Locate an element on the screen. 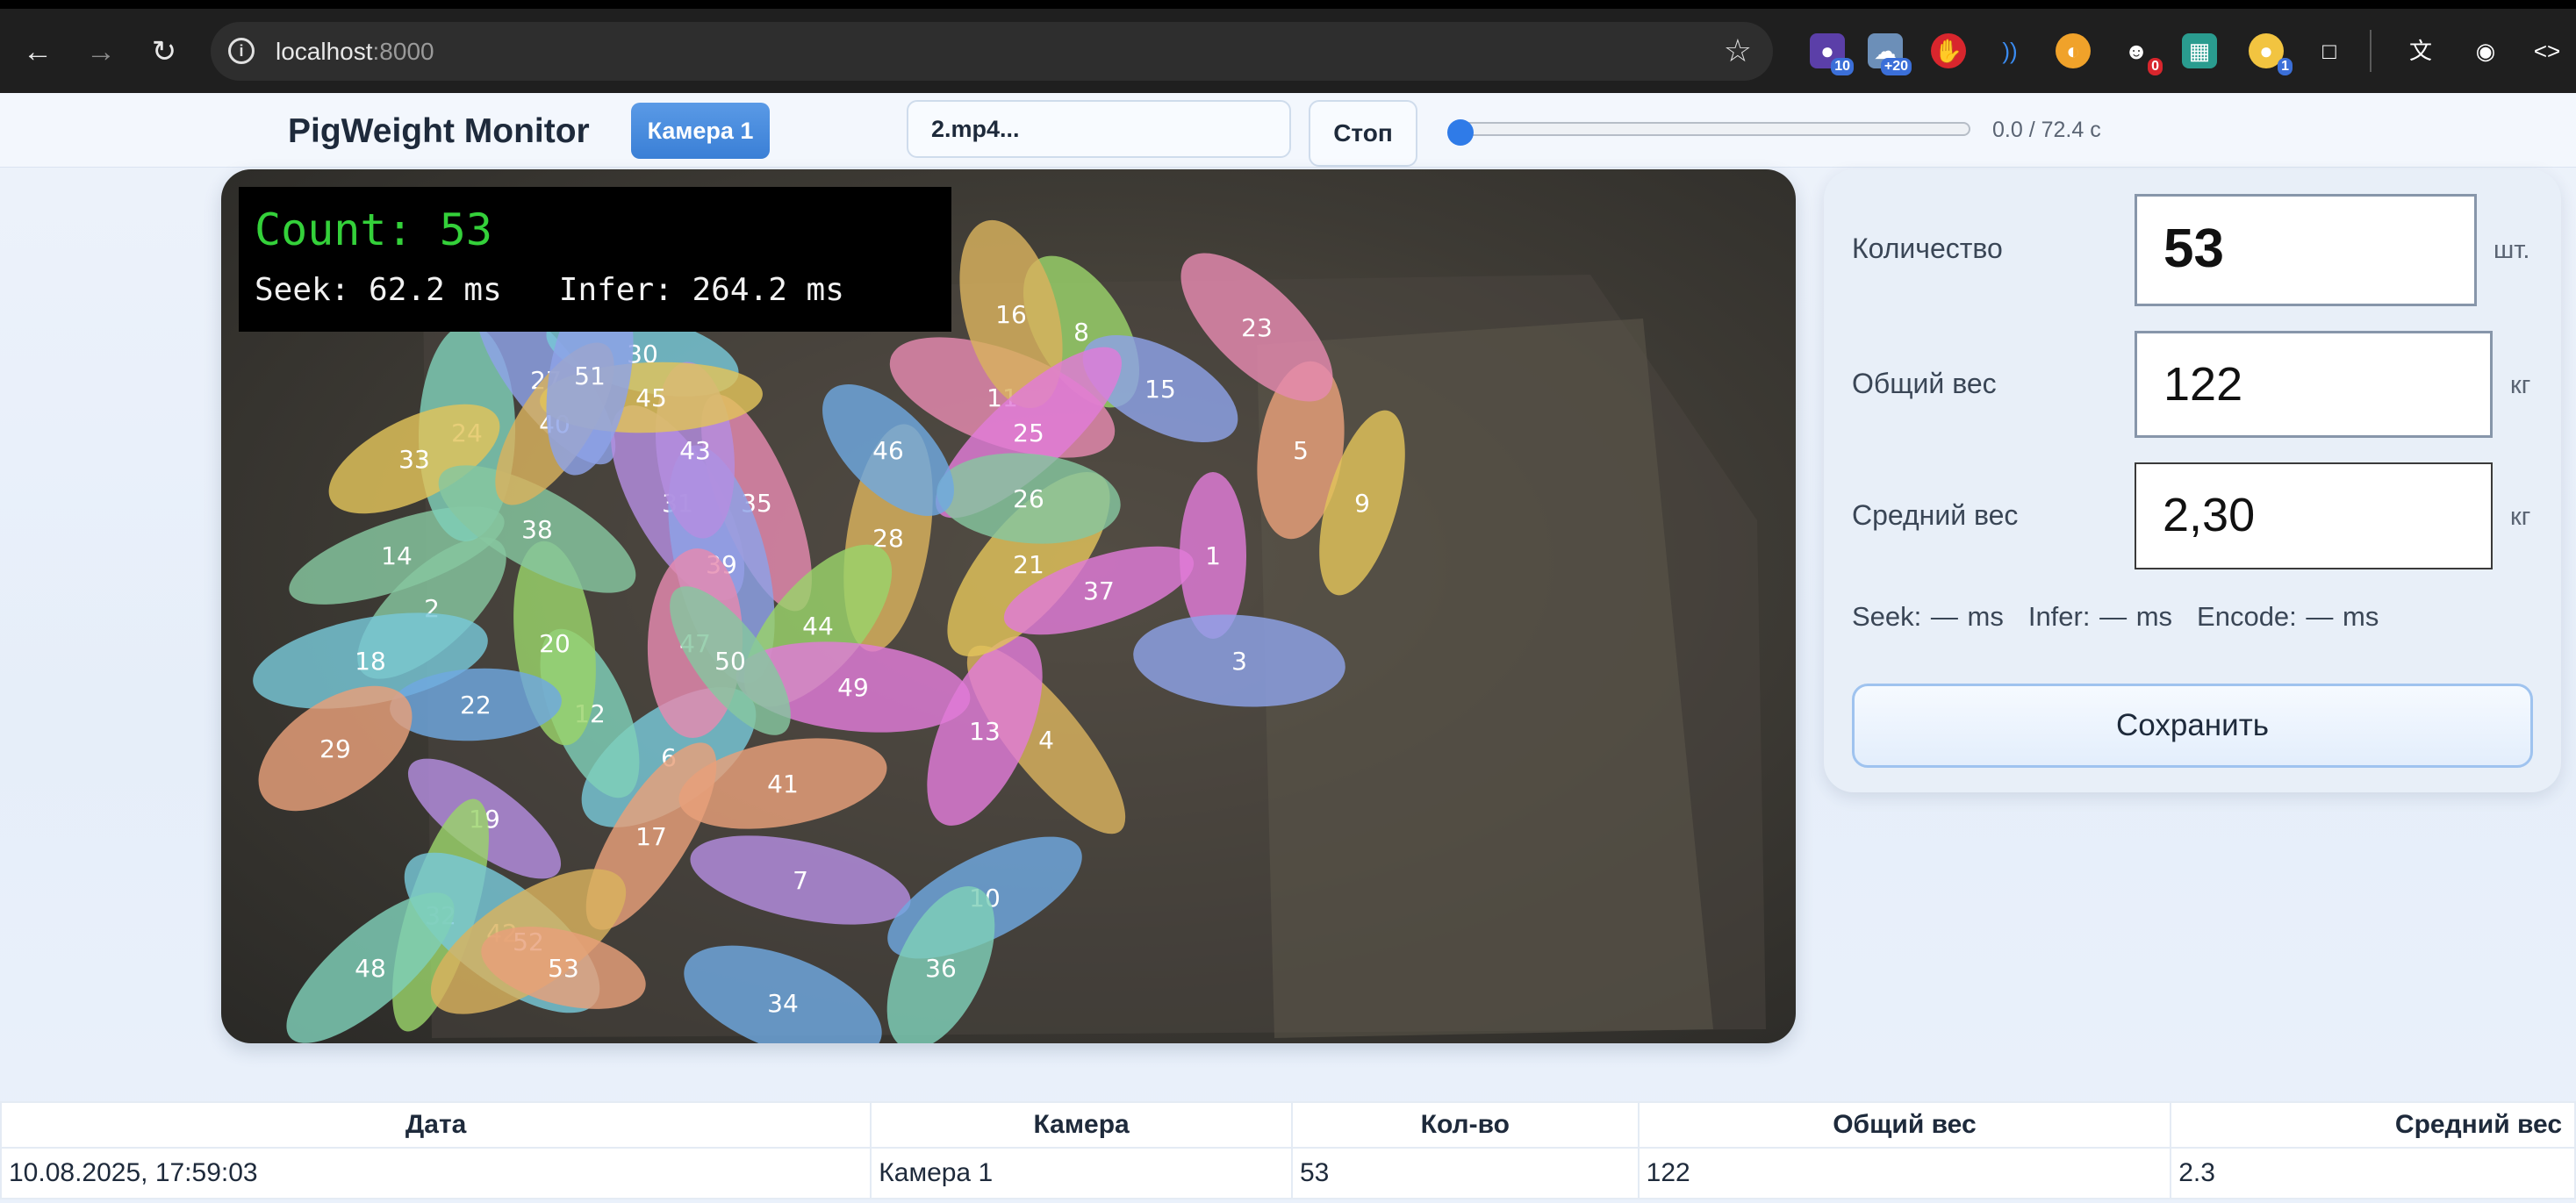  pig-id-label: 45 is located at coordinates (651, 397).